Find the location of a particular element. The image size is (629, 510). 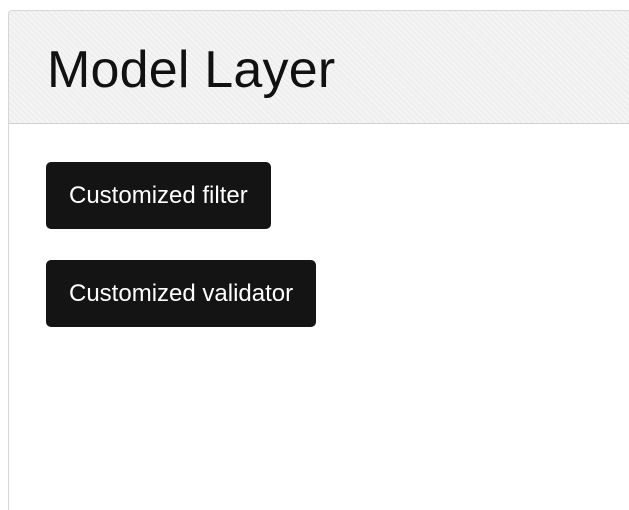

page-title: Model Layer is located at coordinates (191, 70).